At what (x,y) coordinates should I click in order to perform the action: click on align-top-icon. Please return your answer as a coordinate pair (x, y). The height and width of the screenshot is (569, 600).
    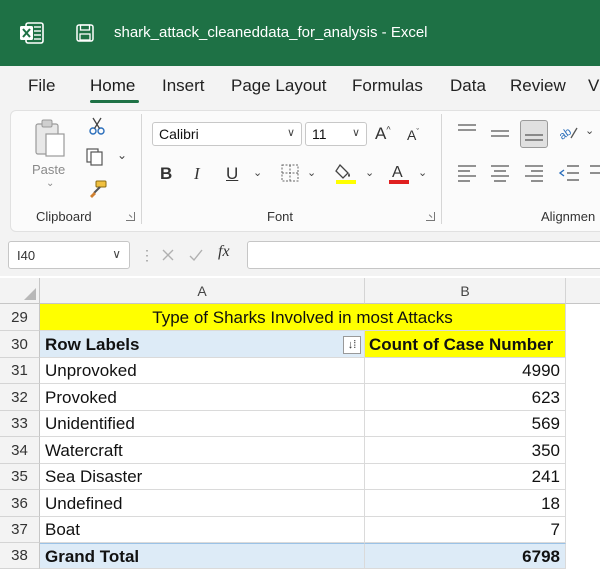
    Looking at the image, I should click on (467, 131).